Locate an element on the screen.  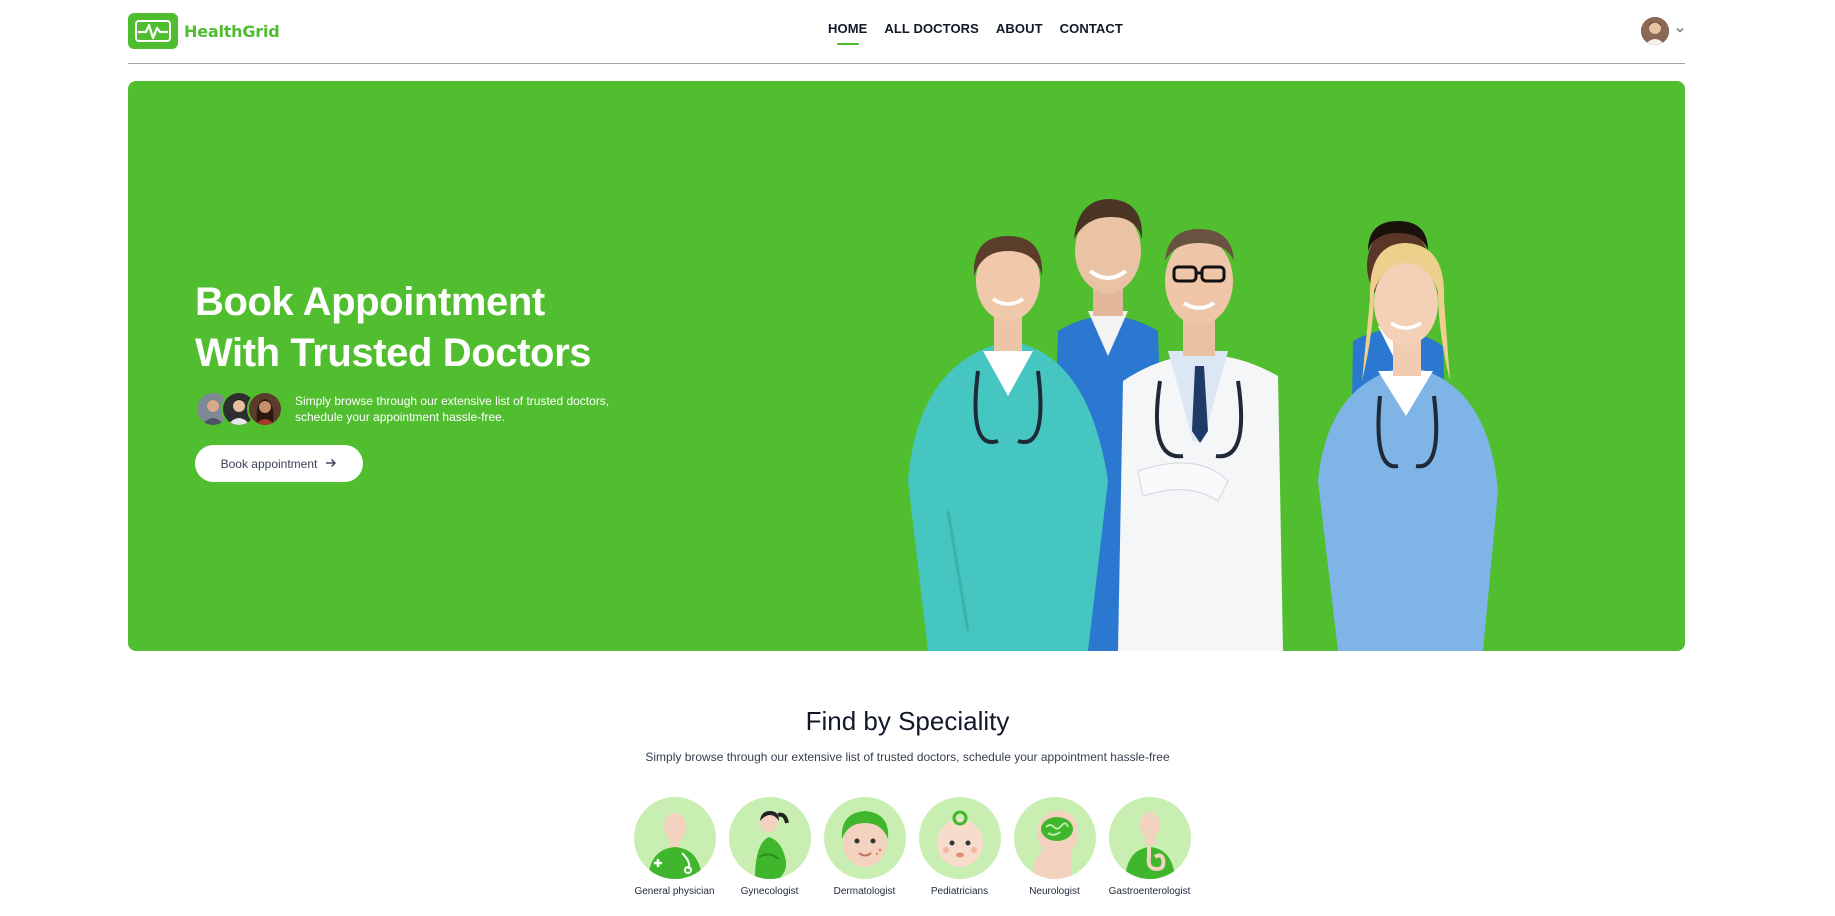
speciality-label: Neurologist is located at coordinates (1054, 891).